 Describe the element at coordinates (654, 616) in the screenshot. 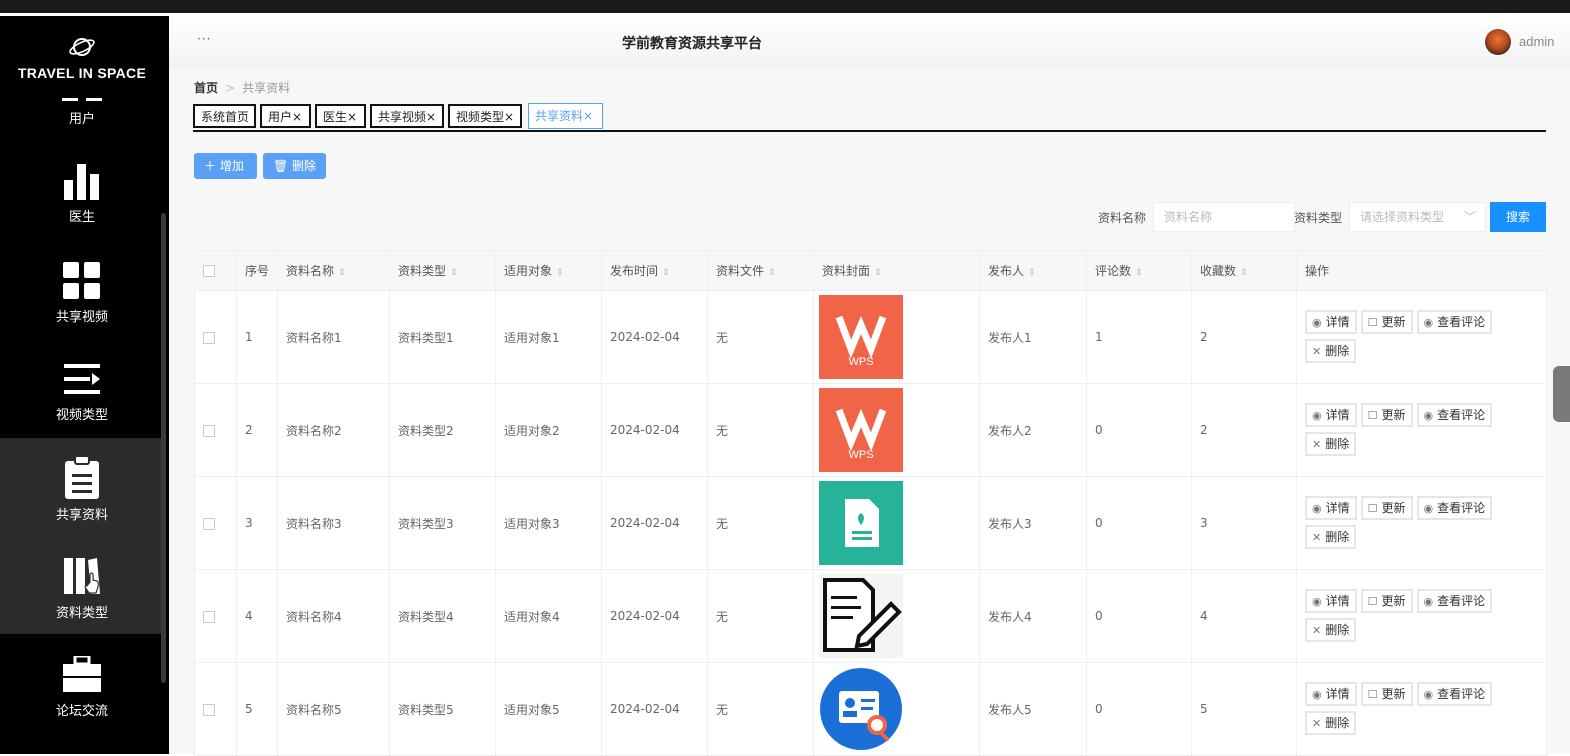

I see `row-date: 2024-02-04` at that location.